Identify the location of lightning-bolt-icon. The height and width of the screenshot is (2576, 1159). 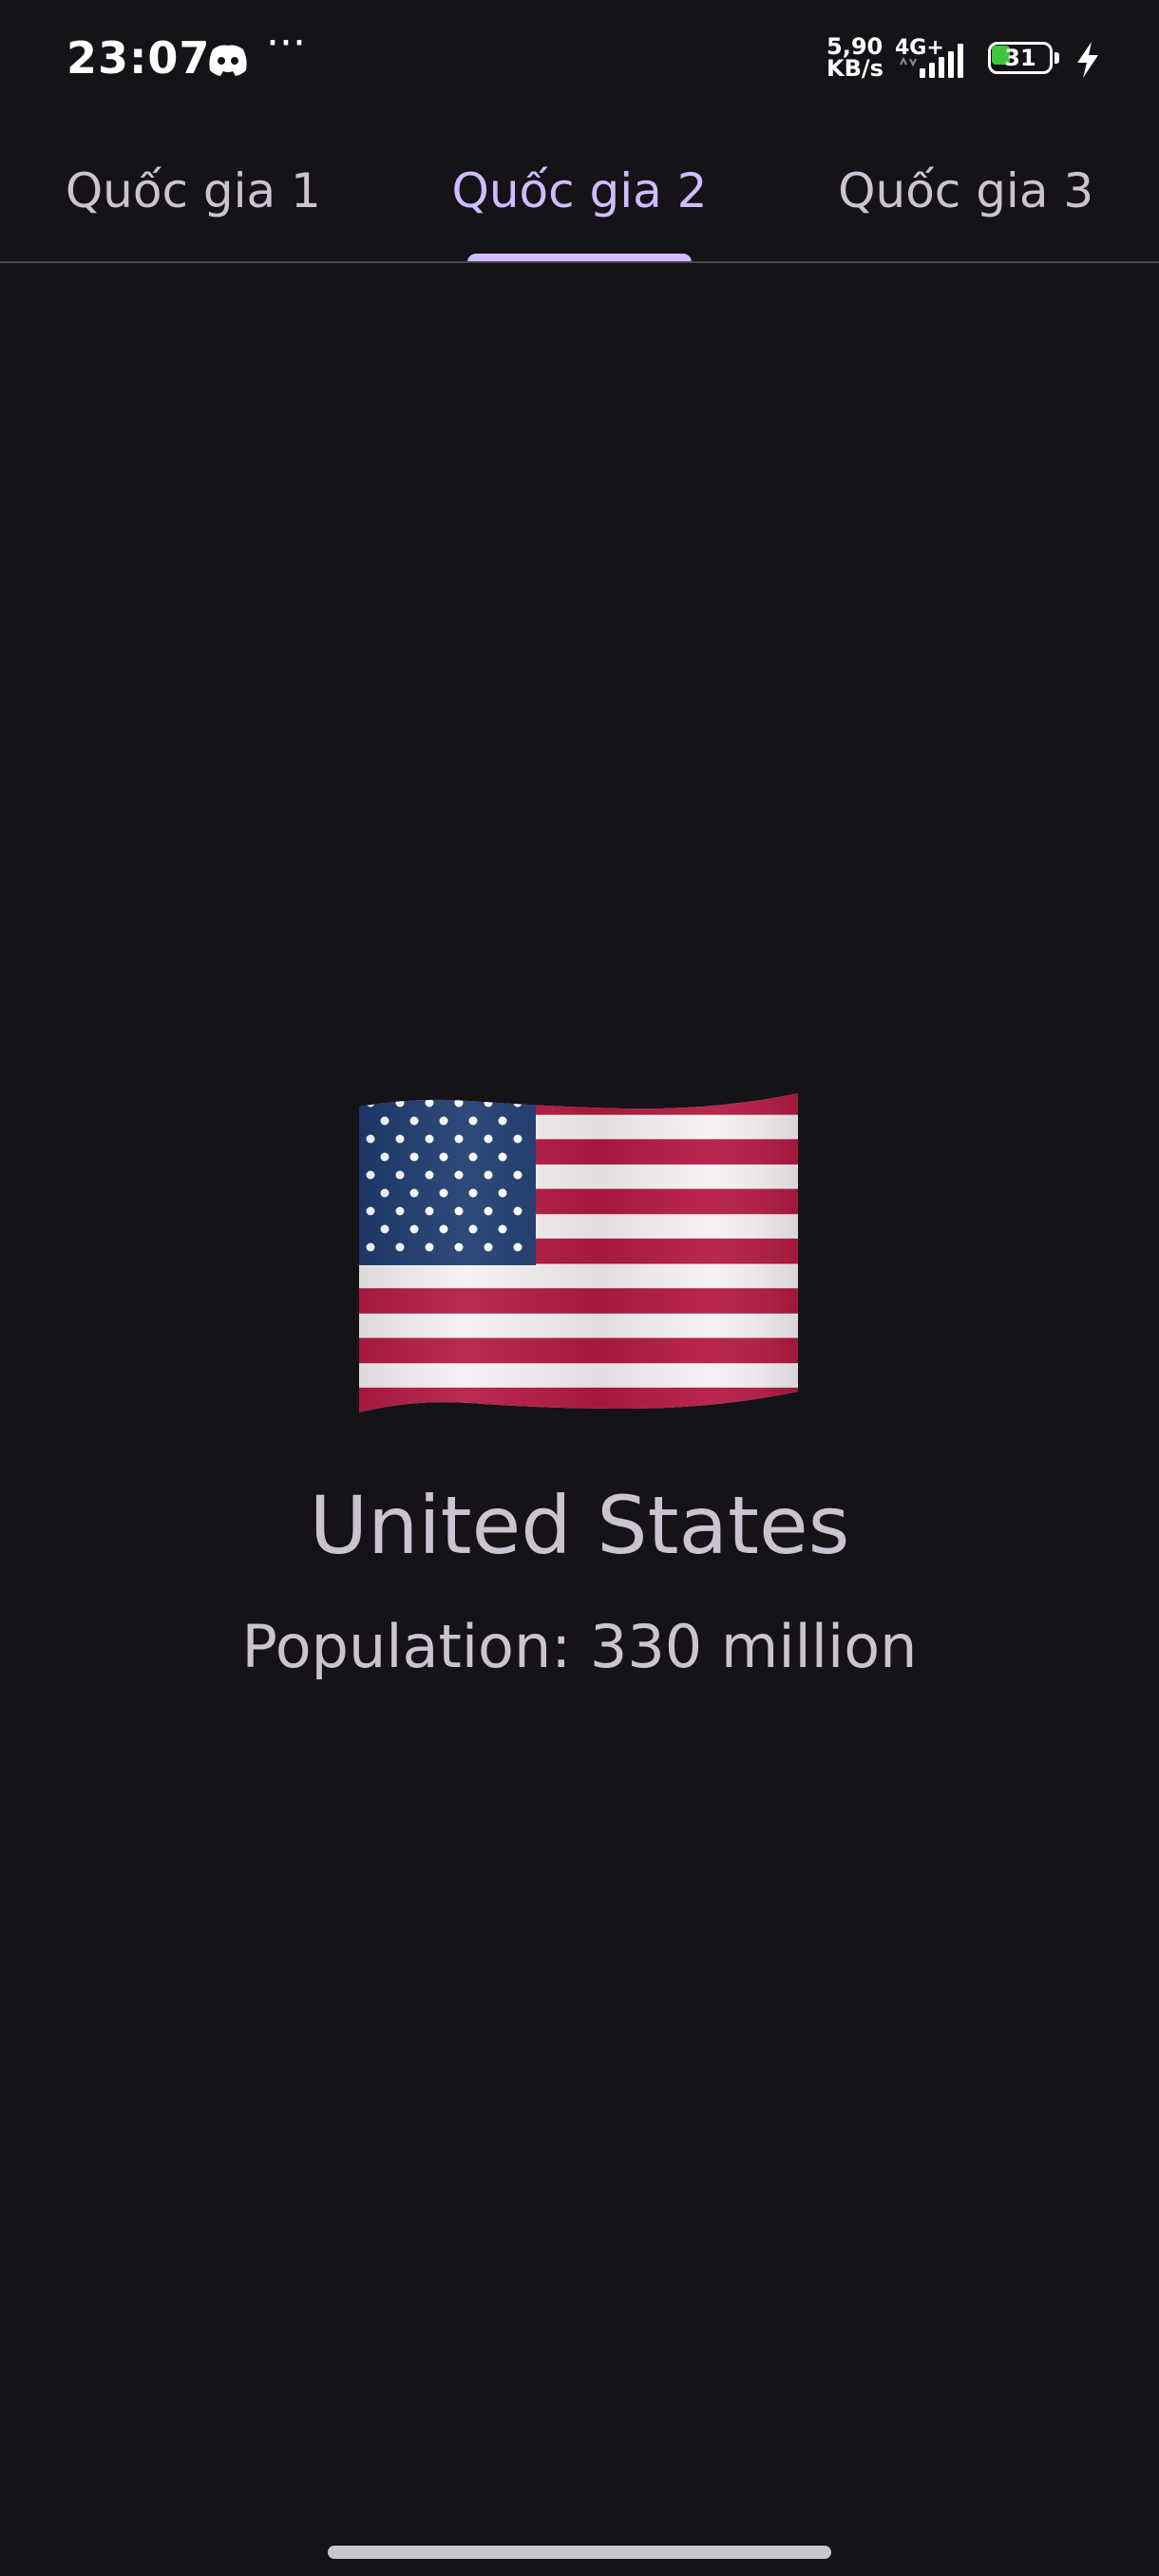
(1087, 60).